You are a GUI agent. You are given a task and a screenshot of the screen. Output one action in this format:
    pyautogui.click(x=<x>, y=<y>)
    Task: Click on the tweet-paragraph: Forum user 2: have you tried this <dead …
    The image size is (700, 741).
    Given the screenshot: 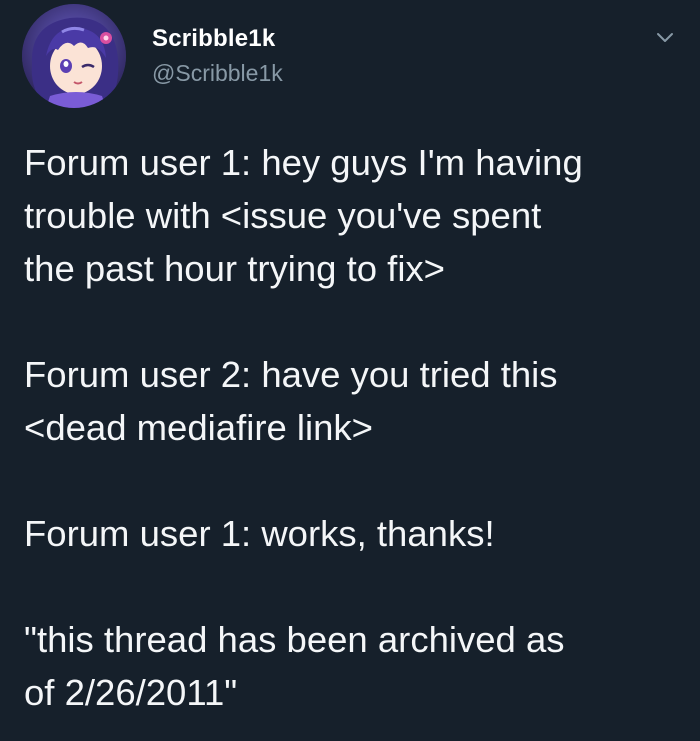 What is the action you would take?
    pyautogui.click(x=291, y=401)
    